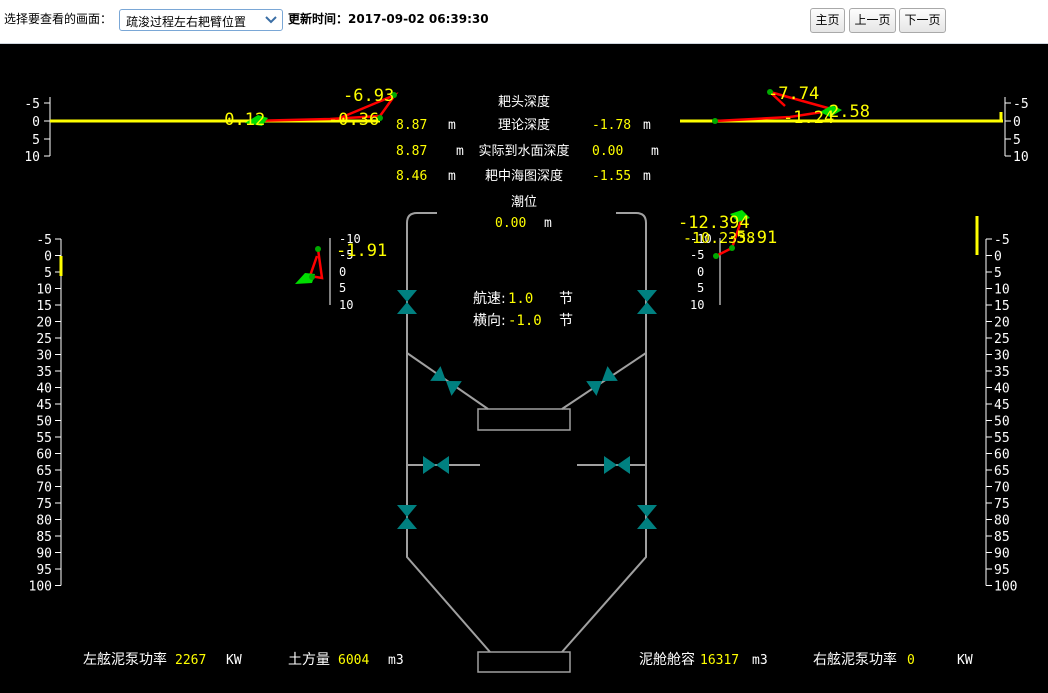 This screenshot has width=1048, height=693. I want to click on tide-value: 0.00, so click(510, 223).